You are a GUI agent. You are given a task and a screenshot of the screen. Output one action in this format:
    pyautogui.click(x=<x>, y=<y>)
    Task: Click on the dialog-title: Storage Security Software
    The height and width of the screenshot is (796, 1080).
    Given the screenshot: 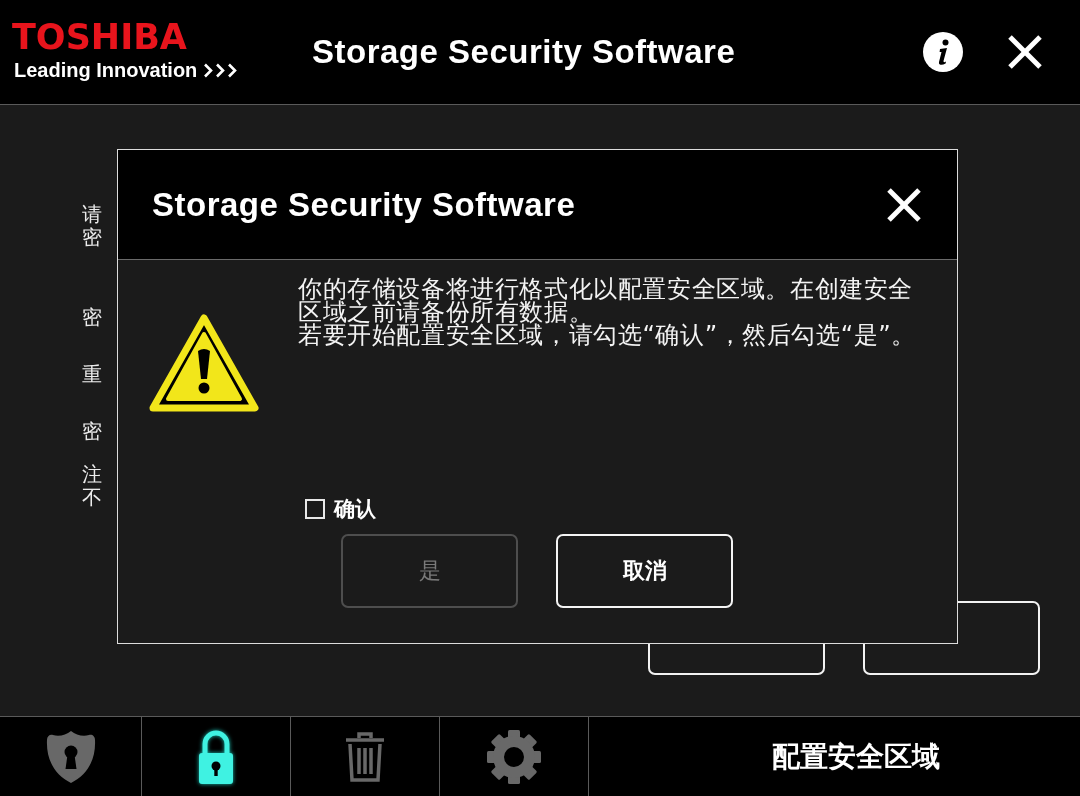 What is the action you would take?
    pyautogui.click(x=364, y=204)
    